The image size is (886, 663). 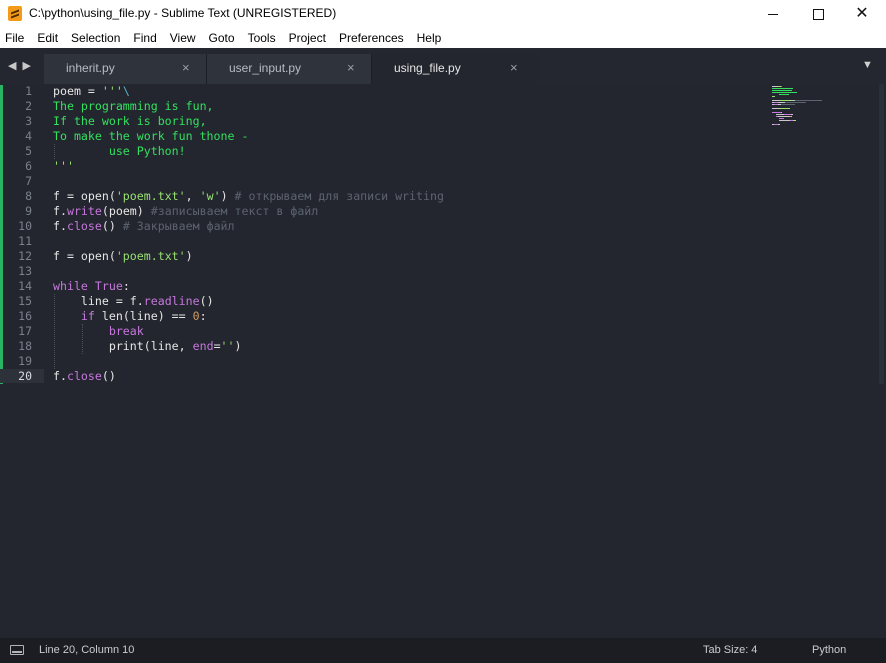 I want to click on minimap, so click(x=822, y=114).